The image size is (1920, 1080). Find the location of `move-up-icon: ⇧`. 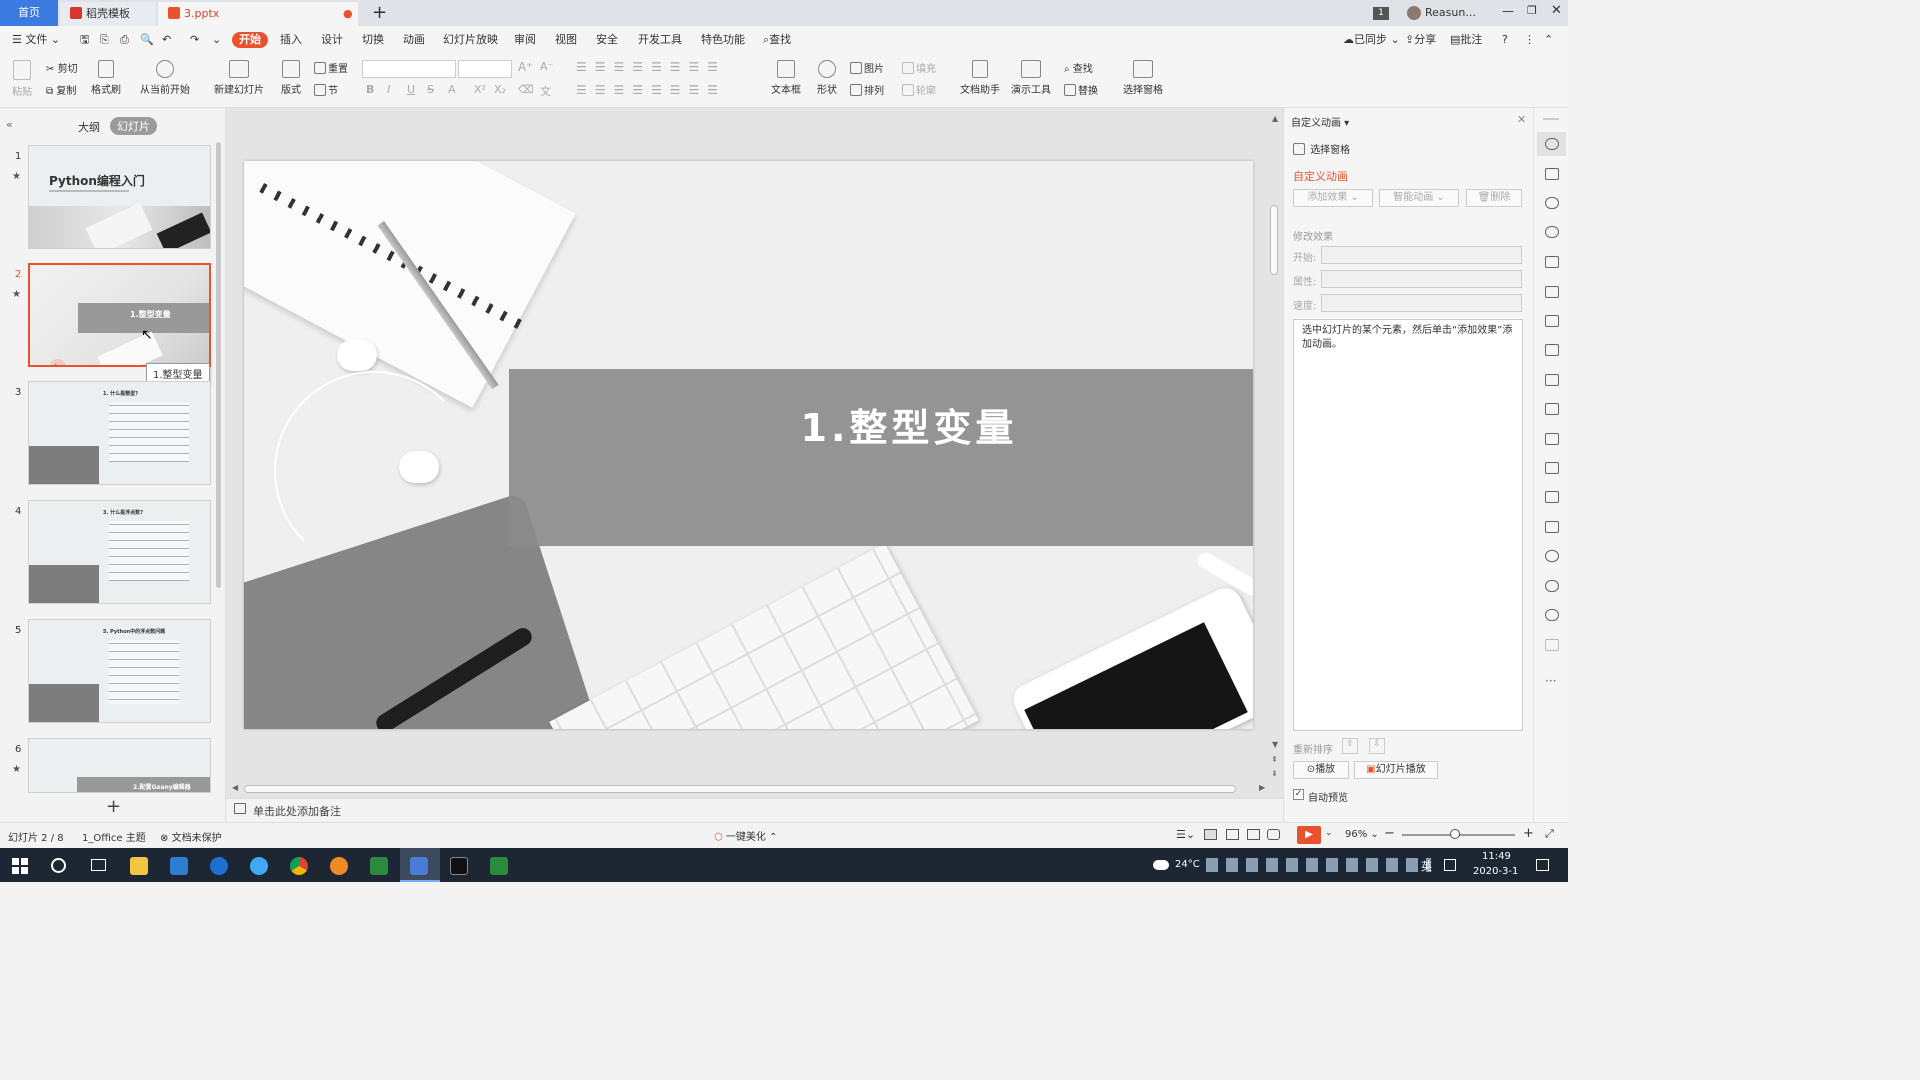

move-up-icon: ⇧ is located at coordinates (1350, 746).